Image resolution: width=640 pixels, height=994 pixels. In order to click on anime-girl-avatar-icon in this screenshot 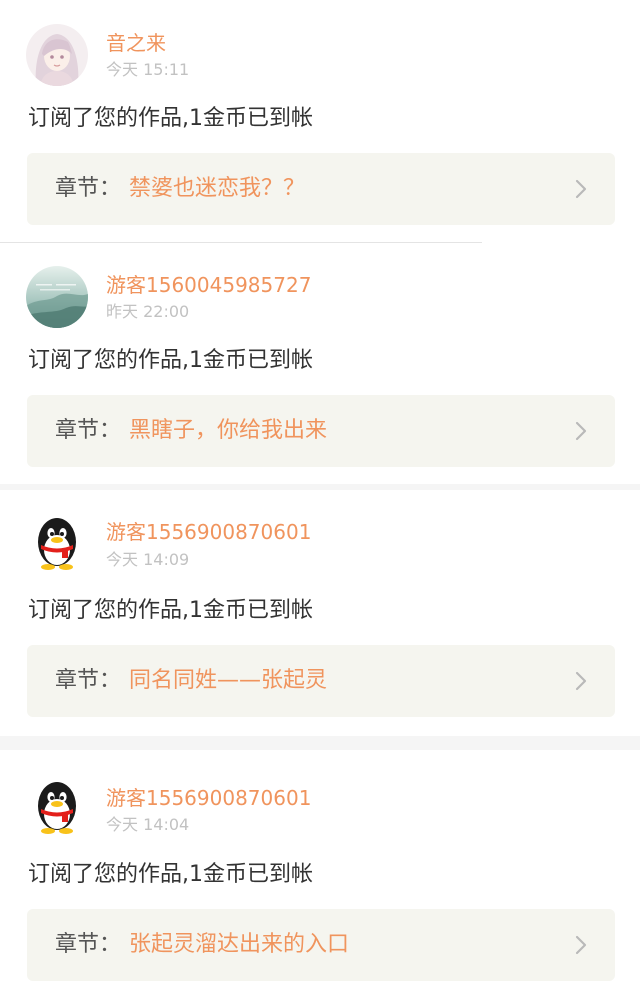, I will do `click(57, 55)`.